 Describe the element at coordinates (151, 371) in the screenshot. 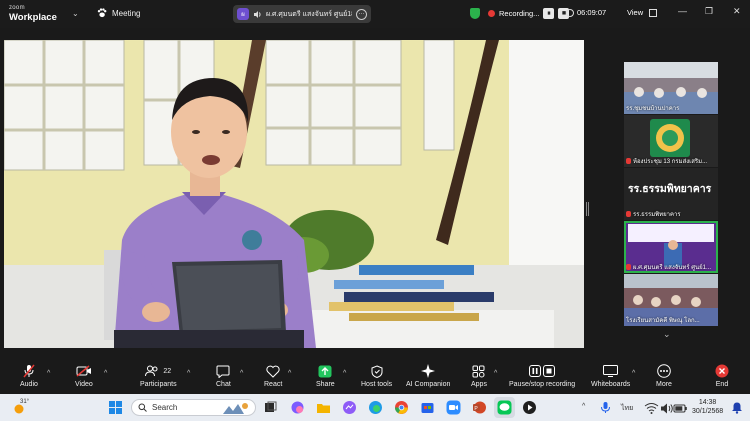

I see `participants-icon` at that location.